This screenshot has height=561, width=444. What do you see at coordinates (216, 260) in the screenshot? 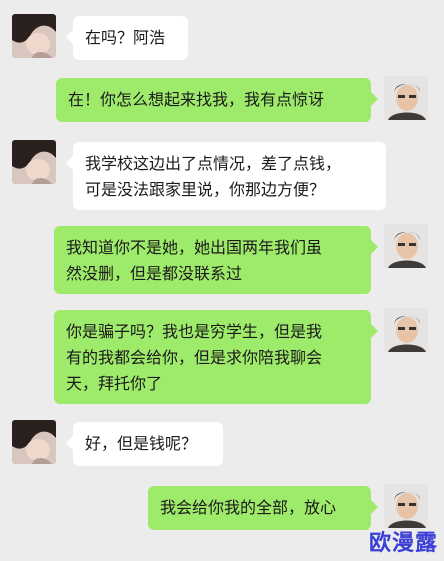
I see `chat-bubble-right: 我知道你不是她，她出国两年我们虽 然没删，但是都没联系过` at bounding box center [216, 260].